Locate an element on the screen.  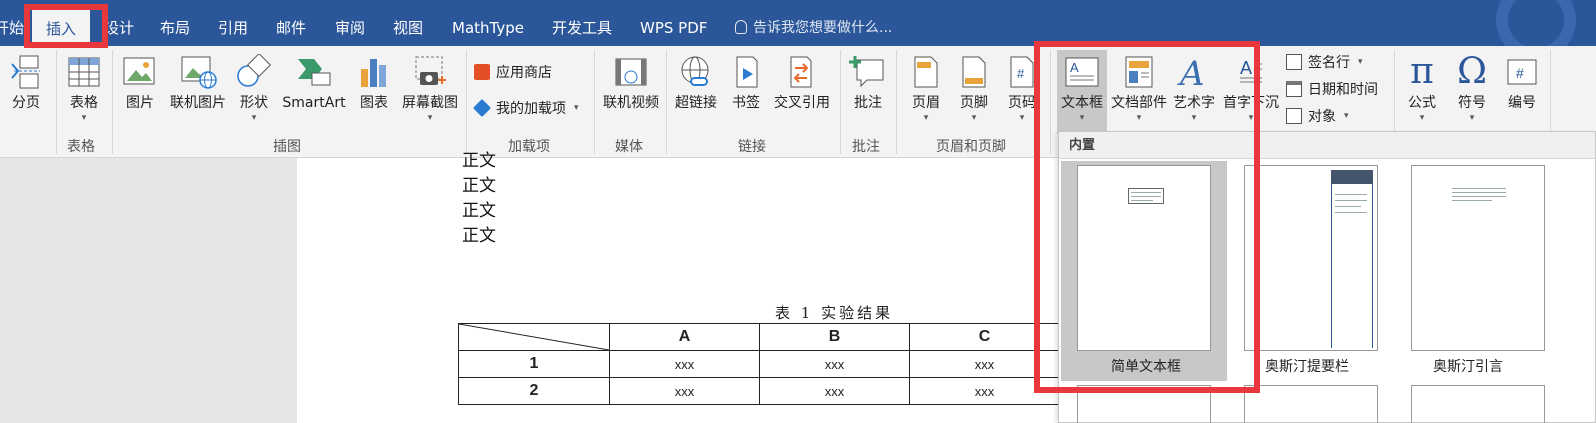
date-time-button: 日期和时间 is located at coordinates (1332, 89).